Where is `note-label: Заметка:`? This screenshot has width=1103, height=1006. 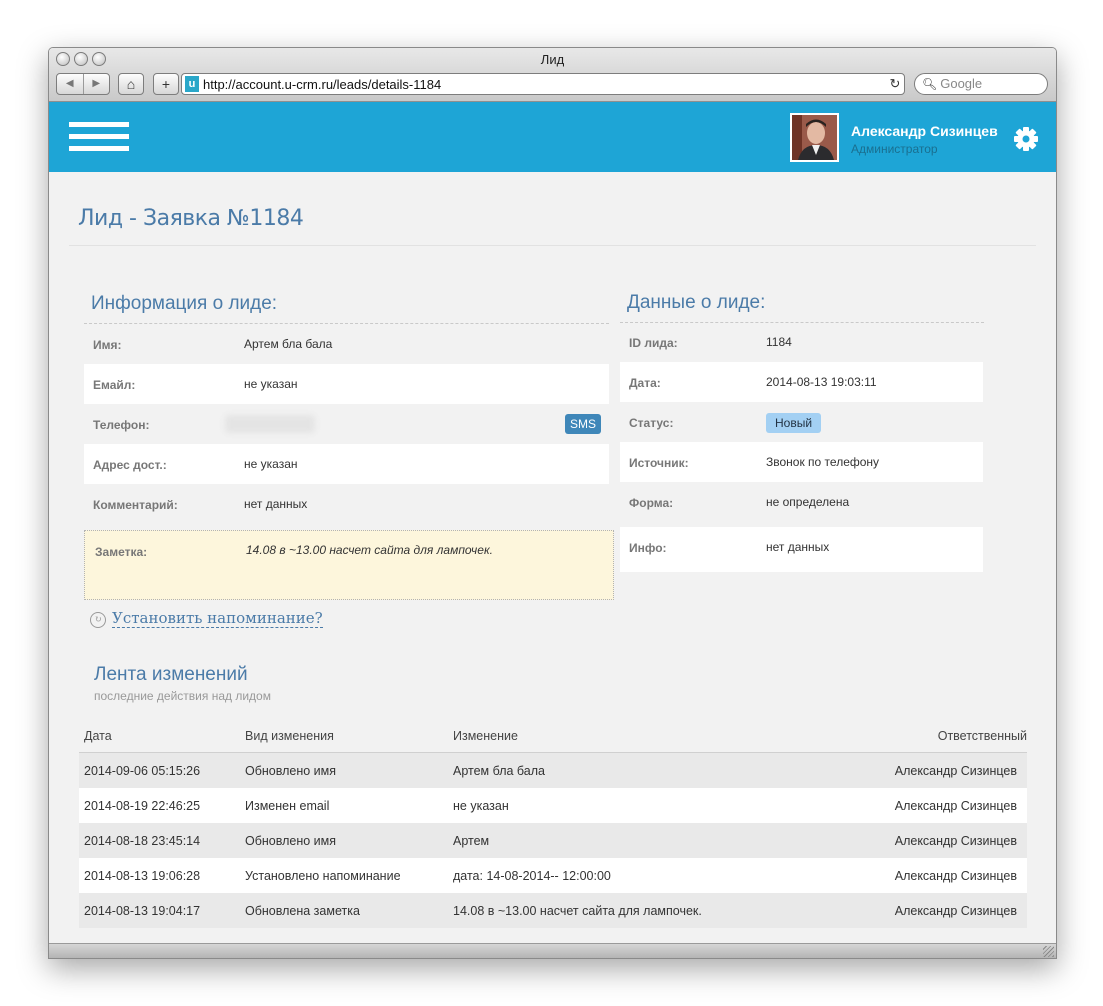
note-label: Заметка: is located at coordinates (121, 552).